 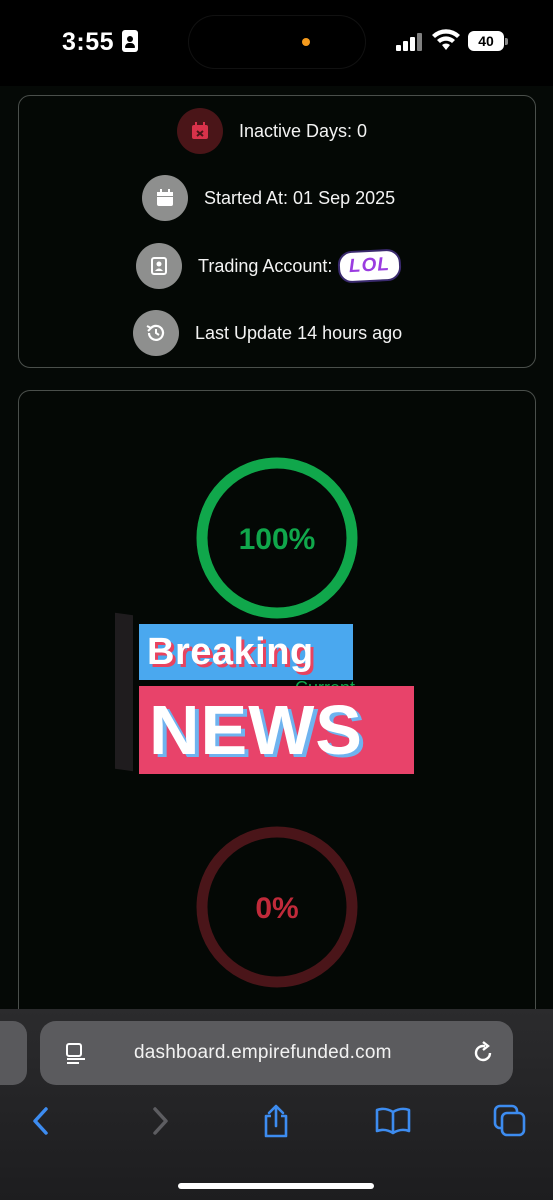 What do you see at coordinates (246, 652) in the screenshot?
I see `breaking-text: Breaking` at bounding box center [246, 652].